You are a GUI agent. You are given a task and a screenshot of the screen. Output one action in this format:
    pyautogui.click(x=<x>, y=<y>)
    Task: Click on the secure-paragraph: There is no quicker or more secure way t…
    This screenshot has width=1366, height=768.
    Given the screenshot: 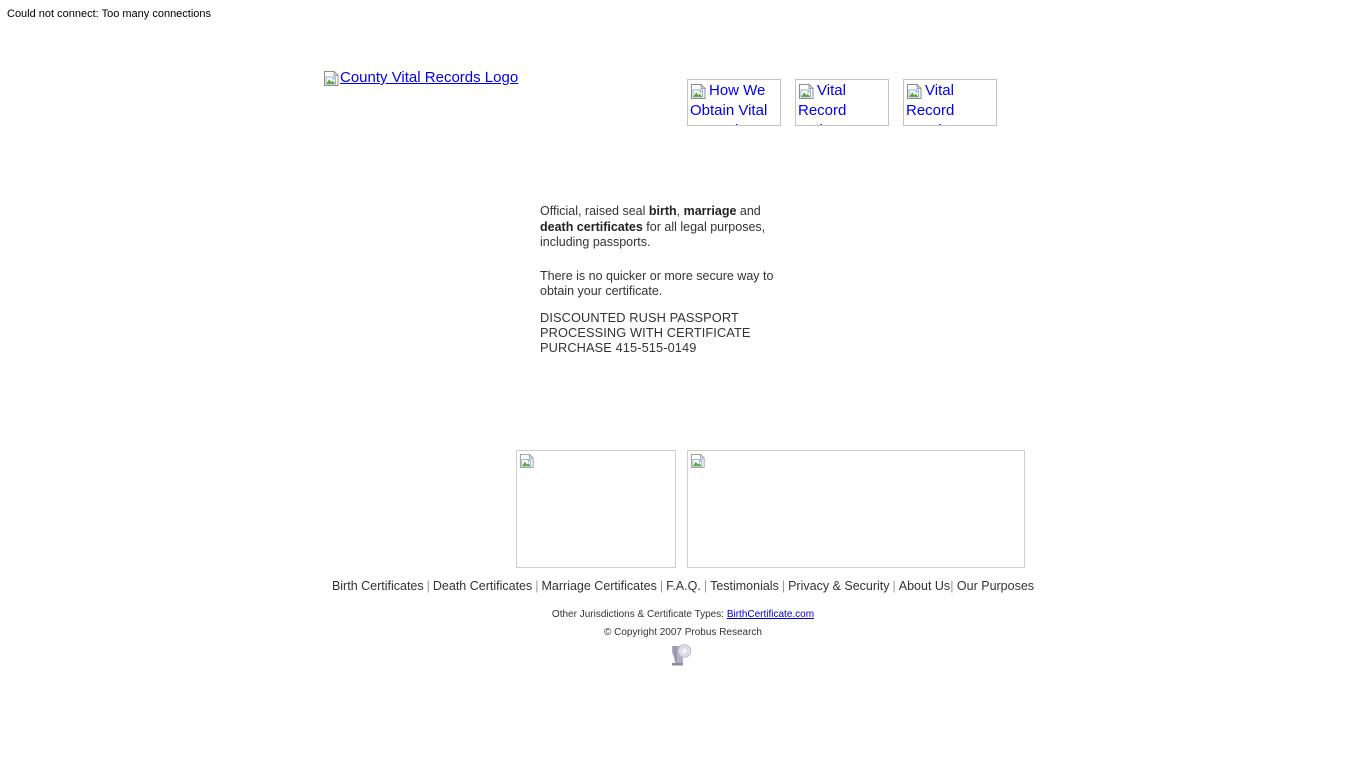 What is the action you would take?
    pyautogui.click(x=657, y=283)
    